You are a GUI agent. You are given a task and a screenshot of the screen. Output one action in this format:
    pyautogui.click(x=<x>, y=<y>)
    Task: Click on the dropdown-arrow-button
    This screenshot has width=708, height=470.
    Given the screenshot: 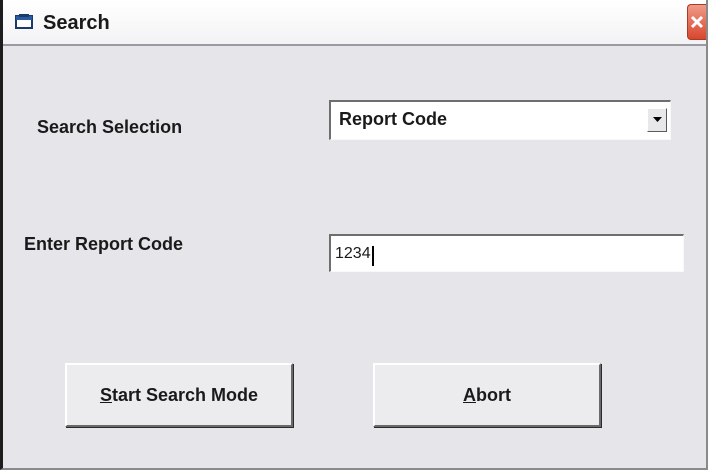 What is the action you would take?
    pyautogui.click(x=657, y=120)
    